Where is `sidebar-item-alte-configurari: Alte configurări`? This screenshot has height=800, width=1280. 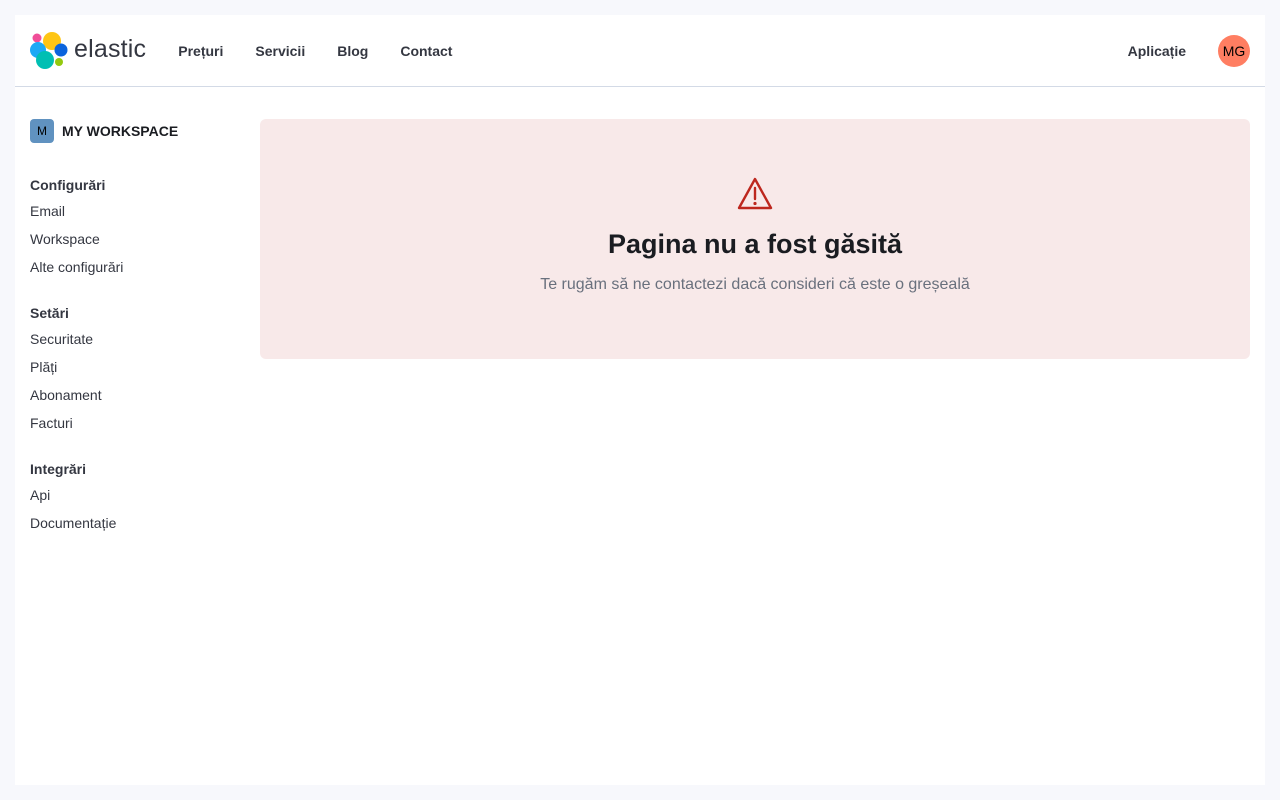 sidebar-item-alte-configurari: Alte configurări is located at coordinates (135, 267).